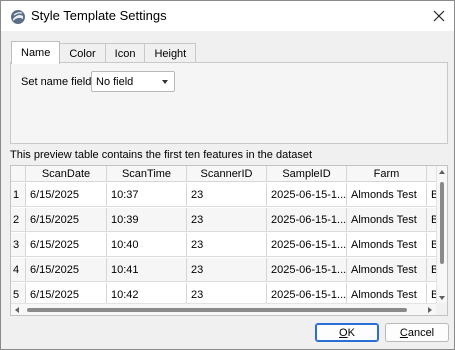 This screenshot has width=455, height=350. What do you see at coordinates (147, 269) in the screenshot?
I see `table-cell: 10:41` at bounding box center [147, 269].